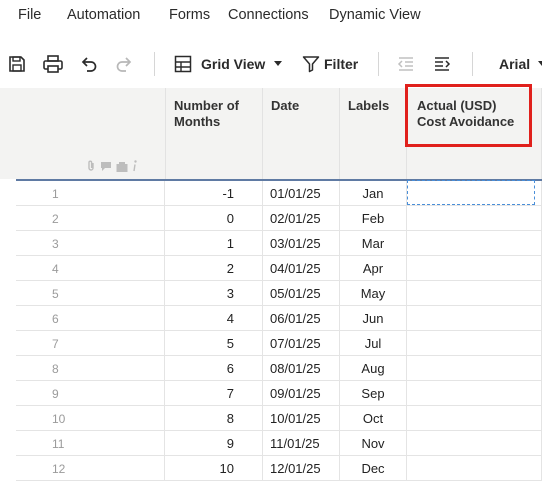 The height and width of the screenshot is (482, 542). What do you see at coordinates (373, 218) in the screenshot?
I see `cell-label: Feb` at bounding box center [373, 218].